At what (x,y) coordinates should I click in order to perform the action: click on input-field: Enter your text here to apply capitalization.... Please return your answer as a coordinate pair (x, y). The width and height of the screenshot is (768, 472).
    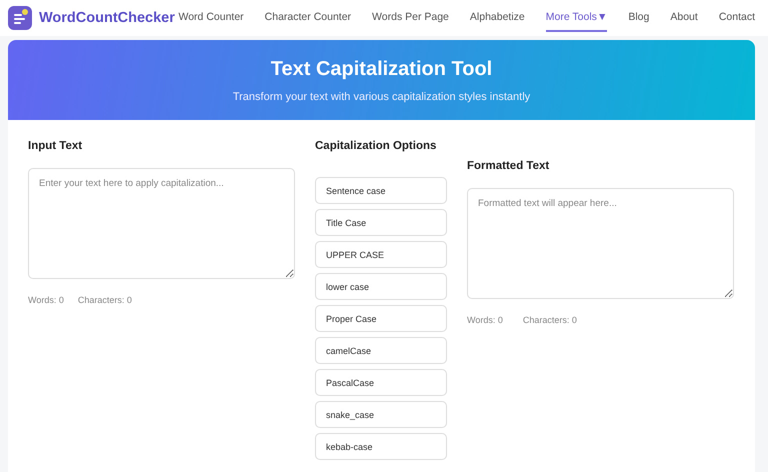
    Looking at the image, I should click on (161, 223).